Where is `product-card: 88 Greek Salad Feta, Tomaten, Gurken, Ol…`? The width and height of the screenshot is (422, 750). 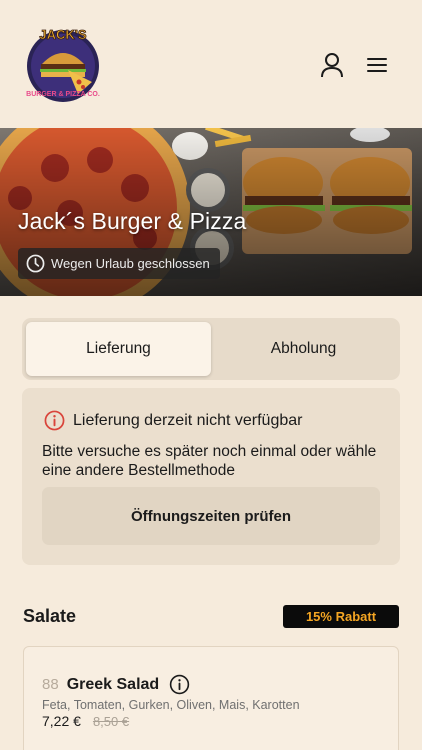 product-card: 88 Greek Salad Feta, Tomaten, Gurken, Ol… is located at coordinates (211, 698).